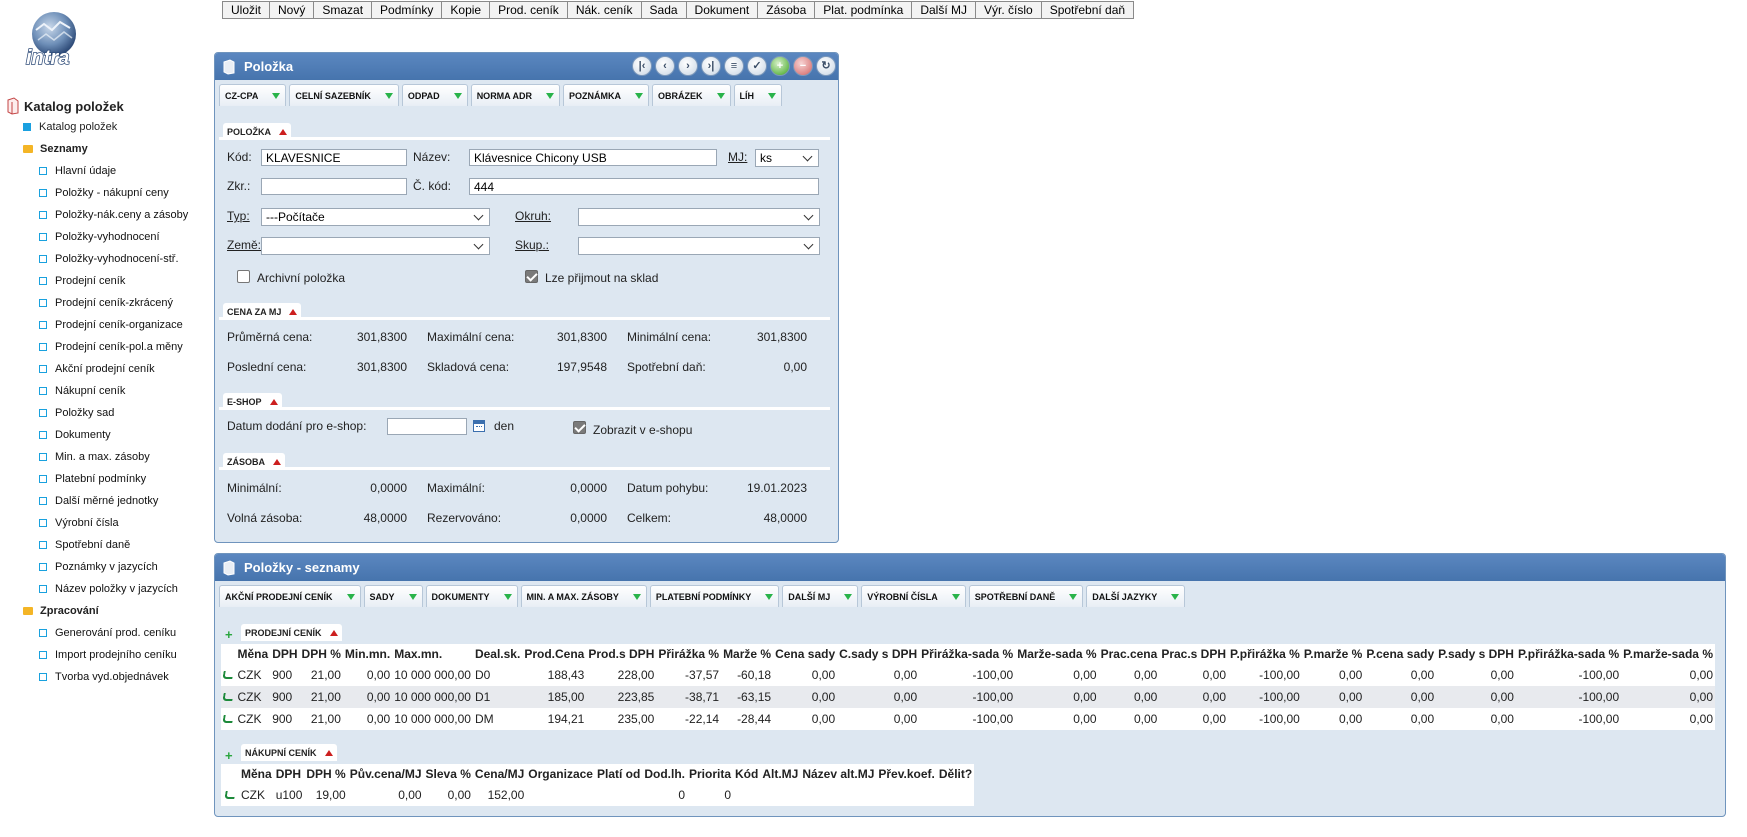  What do you see at coordinates (106, 413) in the screenshot?
I see `sidebar-item-seznamy-11: Položky sad` at bounding box center [106, 413].